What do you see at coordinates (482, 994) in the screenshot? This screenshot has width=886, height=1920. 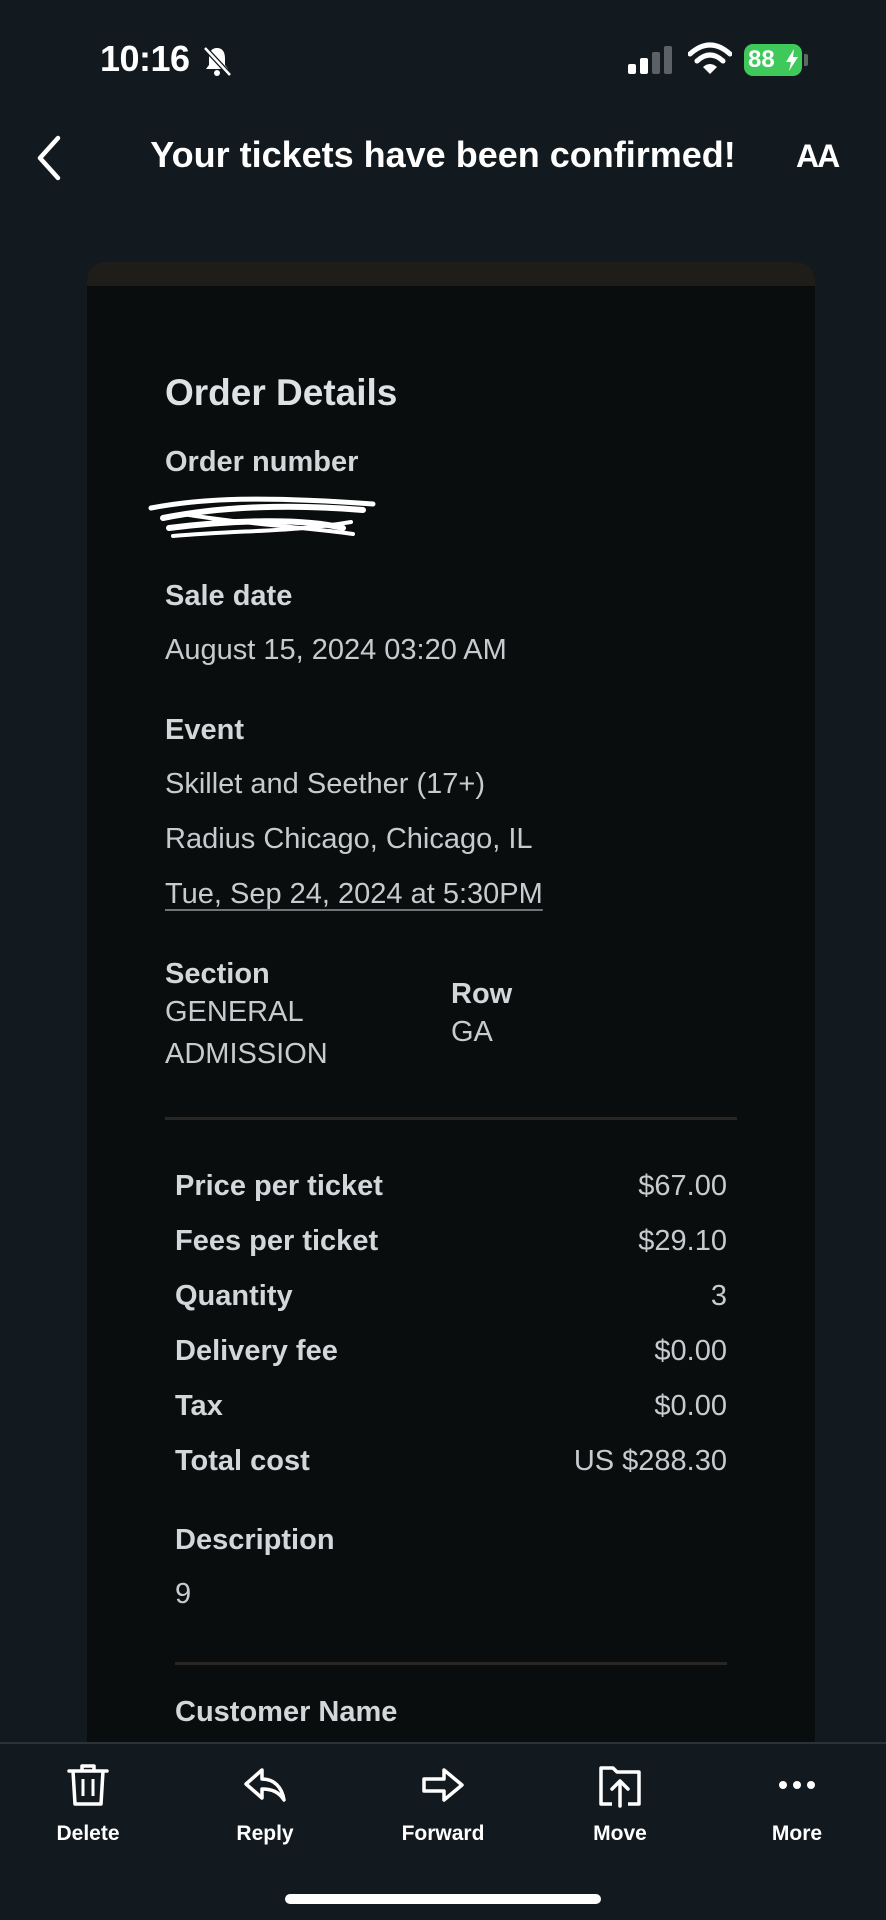 I see `row-label: Row` at bounding box center [482, 994].